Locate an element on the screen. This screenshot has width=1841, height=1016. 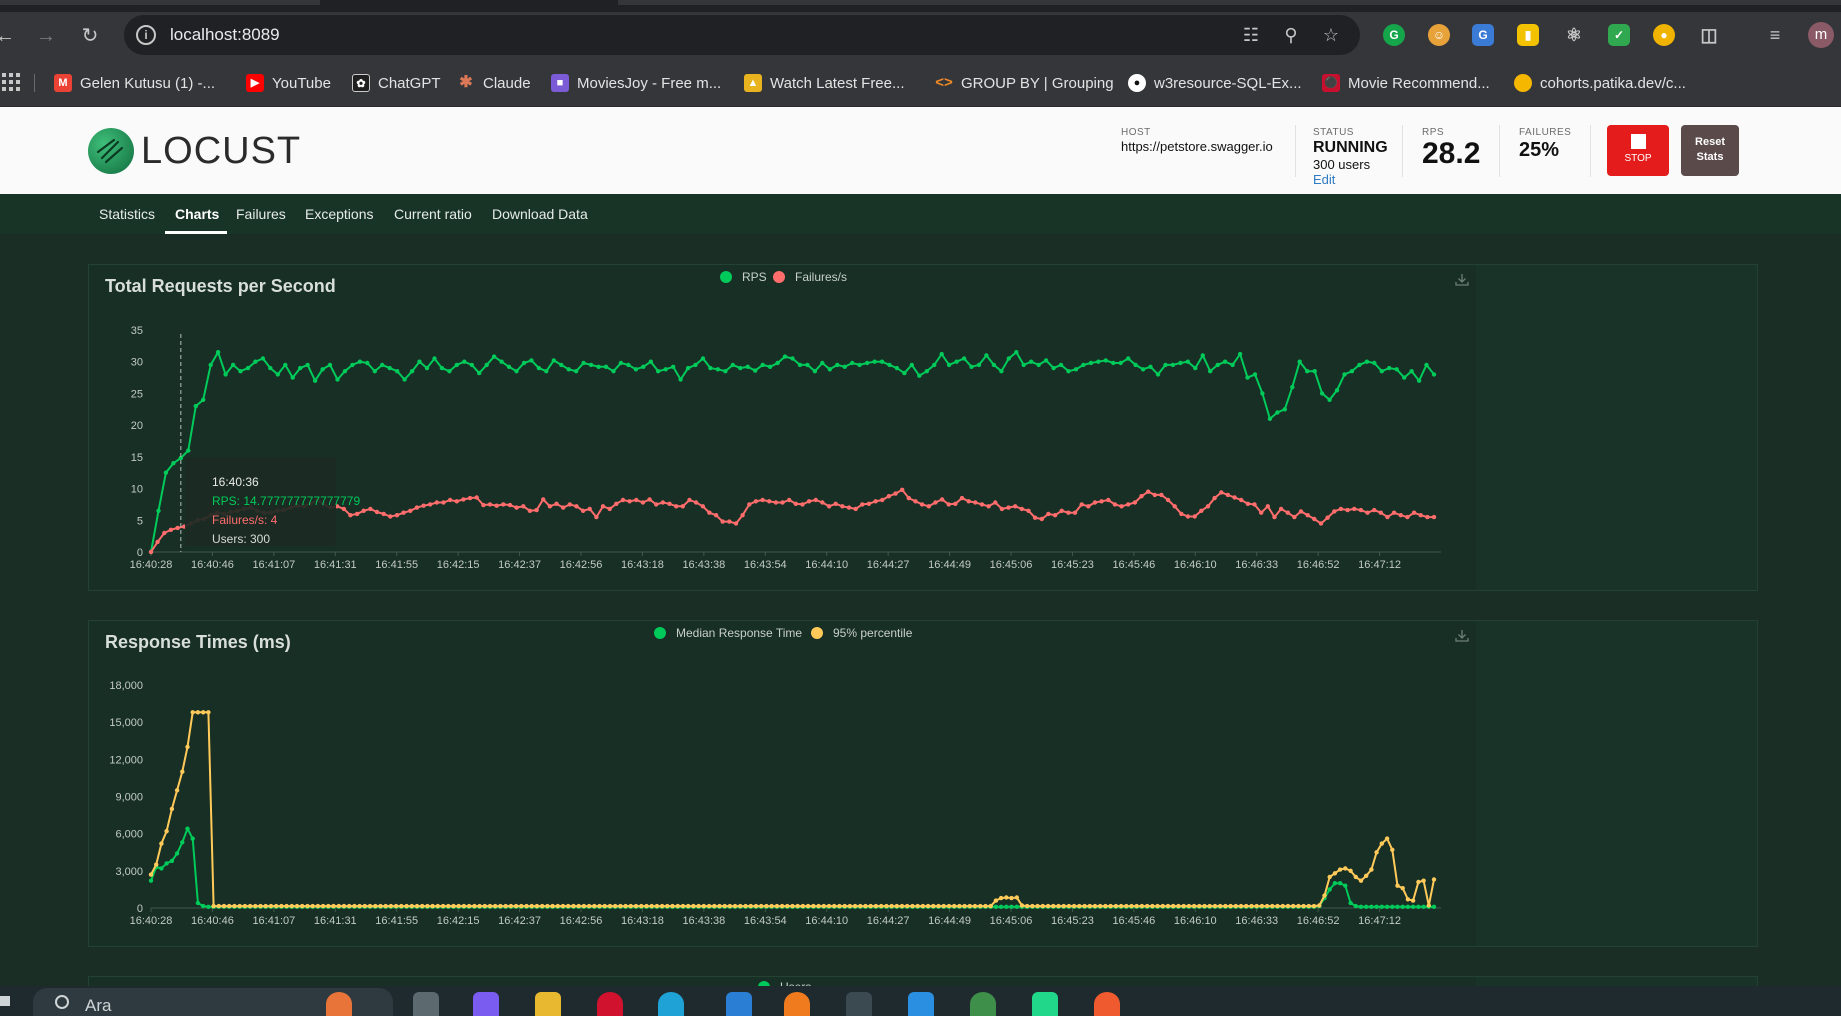
vscode-icon is located at coordinates (921, 1004).